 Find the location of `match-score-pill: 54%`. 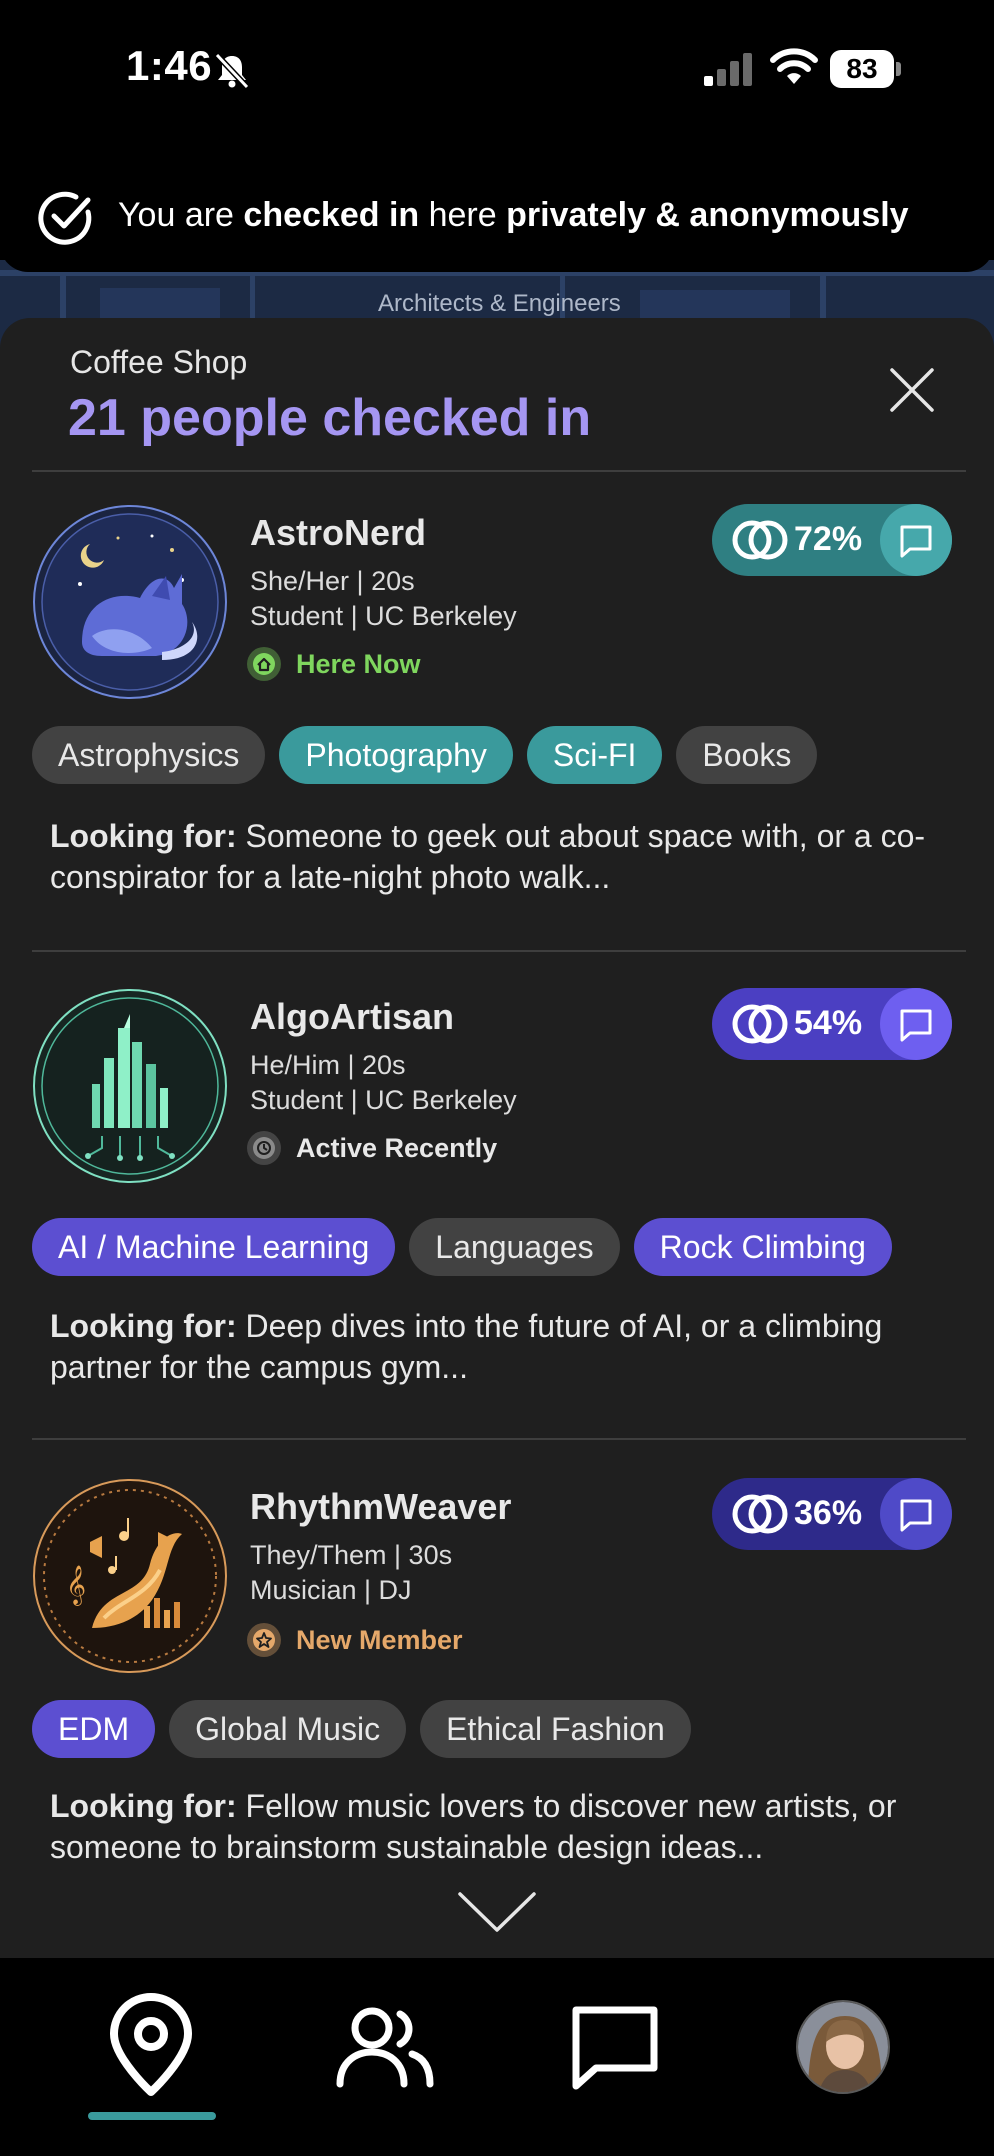

match-score-pill: 54% is located at coordinates (832, 1024).